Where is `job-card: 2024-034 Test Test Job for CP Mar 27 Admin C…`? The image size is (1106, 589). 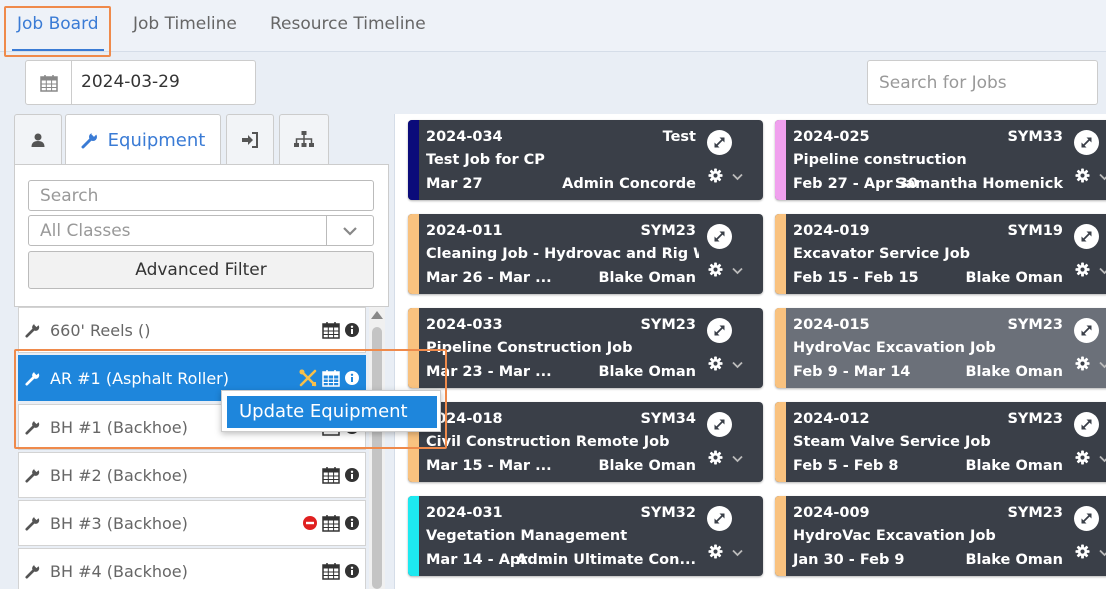
job-card: 2024-034 Test Test Job for CP Mar 27 Admin C… is located at coordinates (585, 160).